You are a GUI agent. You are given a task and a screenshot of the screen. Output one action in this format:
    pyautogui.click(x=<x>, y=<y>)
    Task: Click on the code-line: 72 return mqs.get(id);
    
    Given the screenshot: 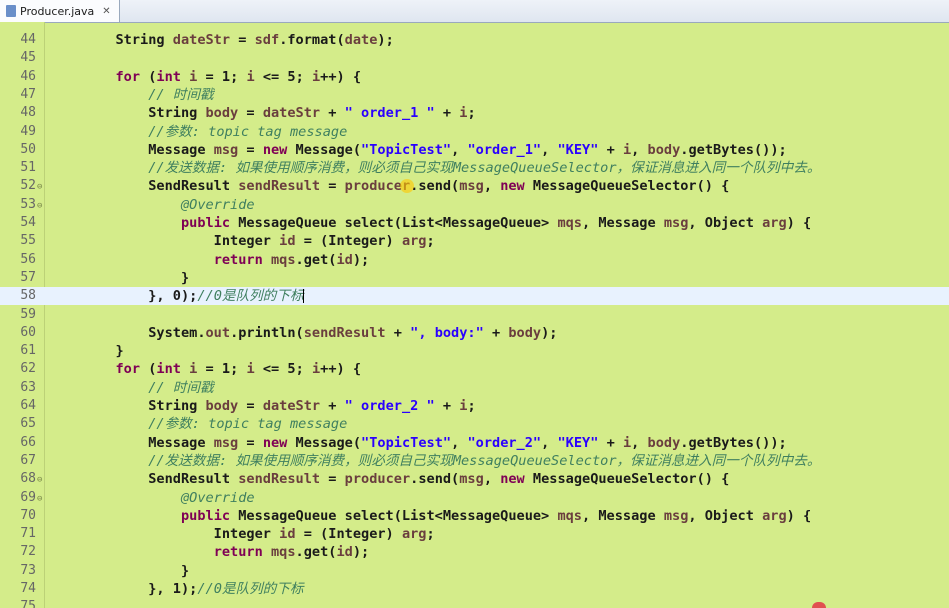 What is the action you would take?
    pyautogui.click(x=474, y=552)
    